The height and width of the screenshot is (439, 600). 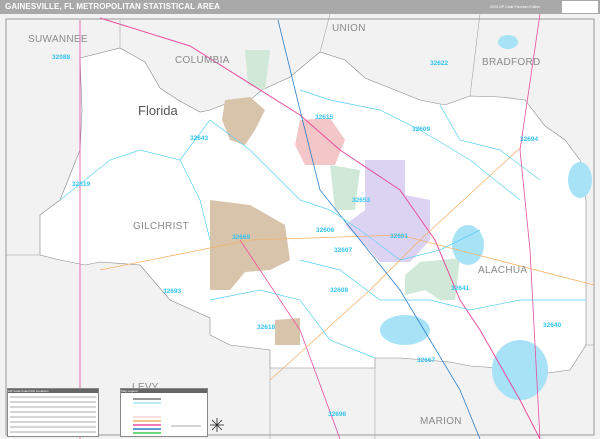 I want to click on publisher-logo, so click(x=580, y=7).